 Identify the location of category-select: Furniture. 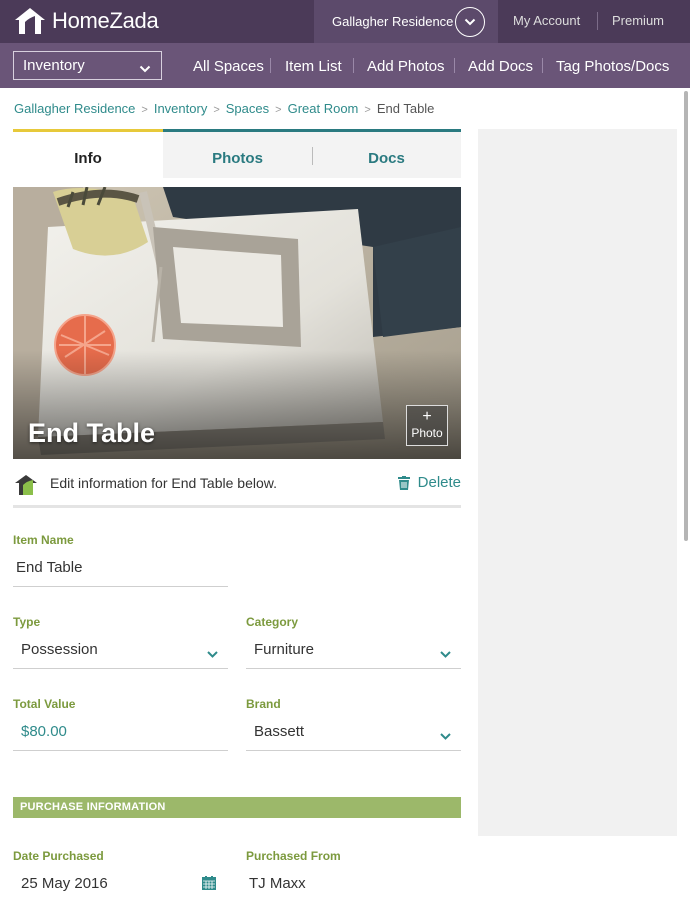
(353, 649).